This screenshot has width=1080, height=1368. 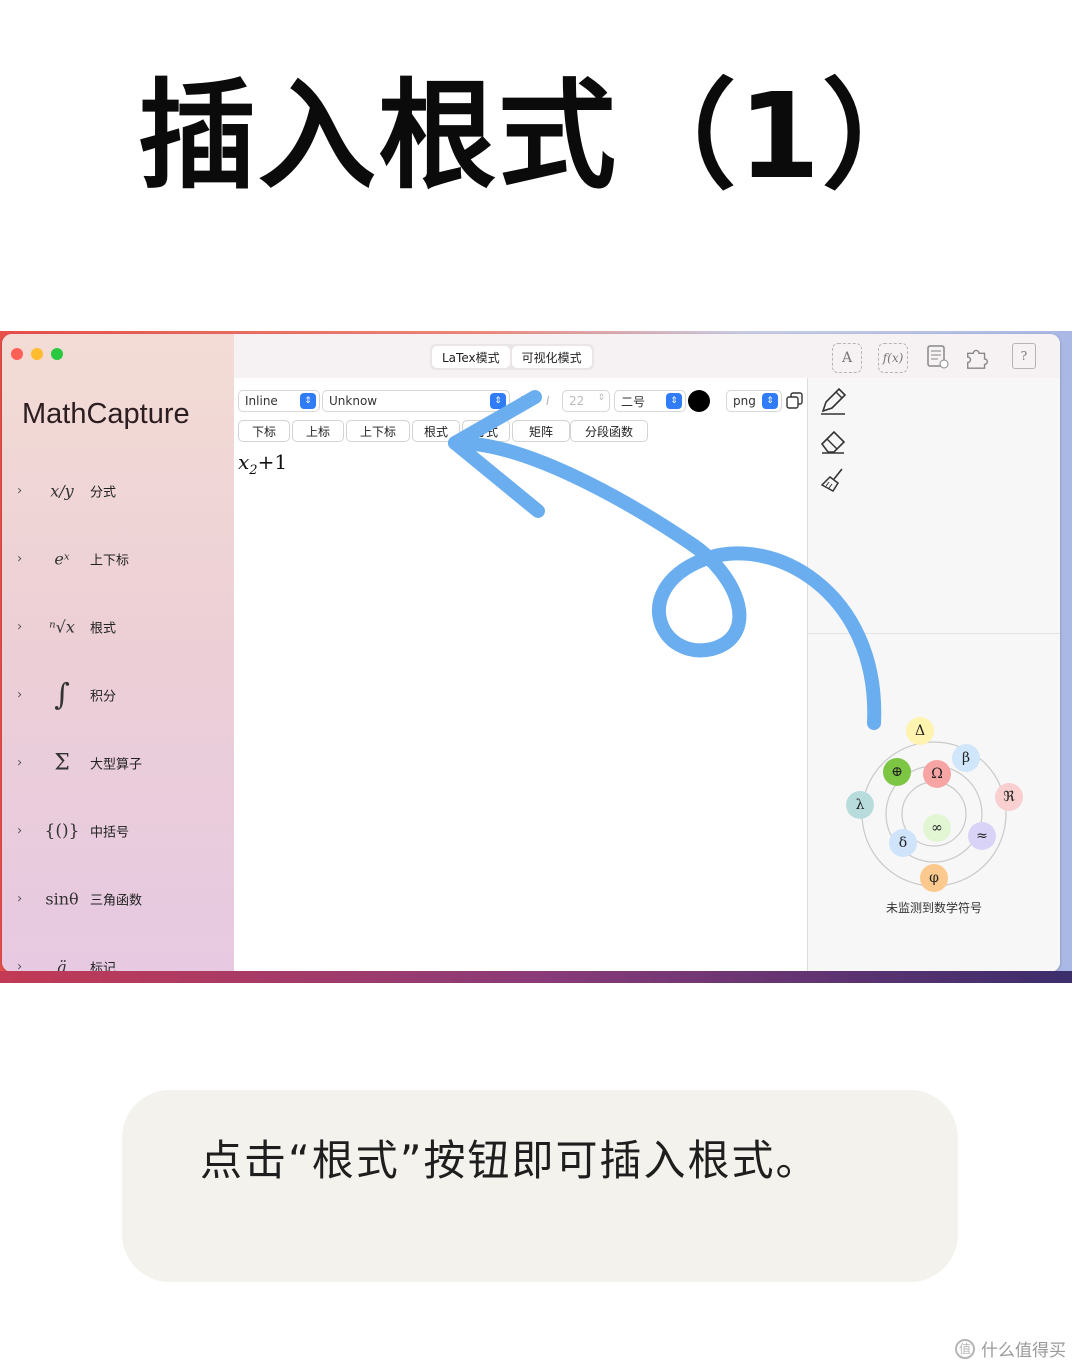 I want to click on font-select: Unknow ⇕, so click(x=416, y=401).